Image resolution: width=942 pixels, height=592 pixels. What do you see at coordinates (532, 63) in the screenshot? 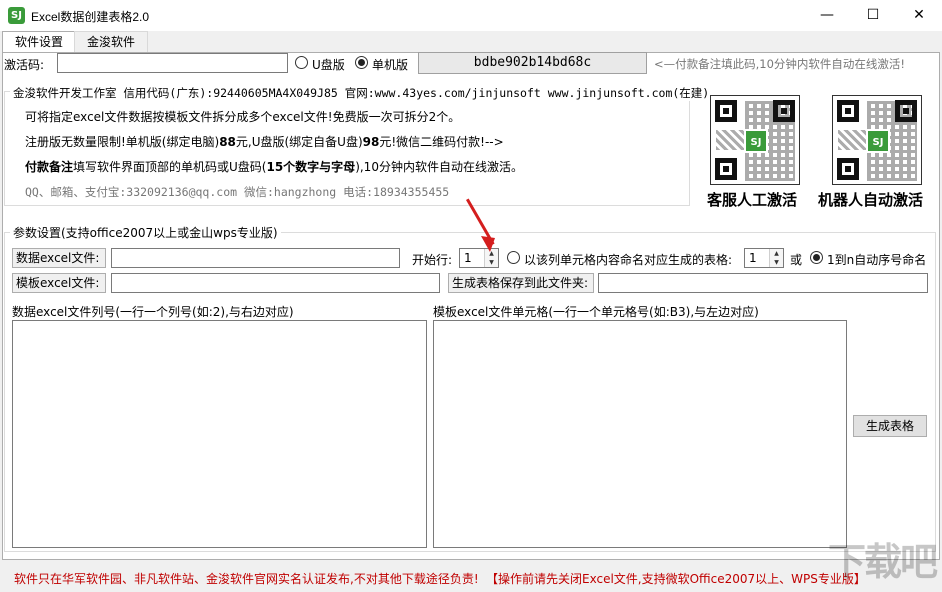
I see `machine-code-display: bdbe902b14bd68c` at bounding box center [532, 63].